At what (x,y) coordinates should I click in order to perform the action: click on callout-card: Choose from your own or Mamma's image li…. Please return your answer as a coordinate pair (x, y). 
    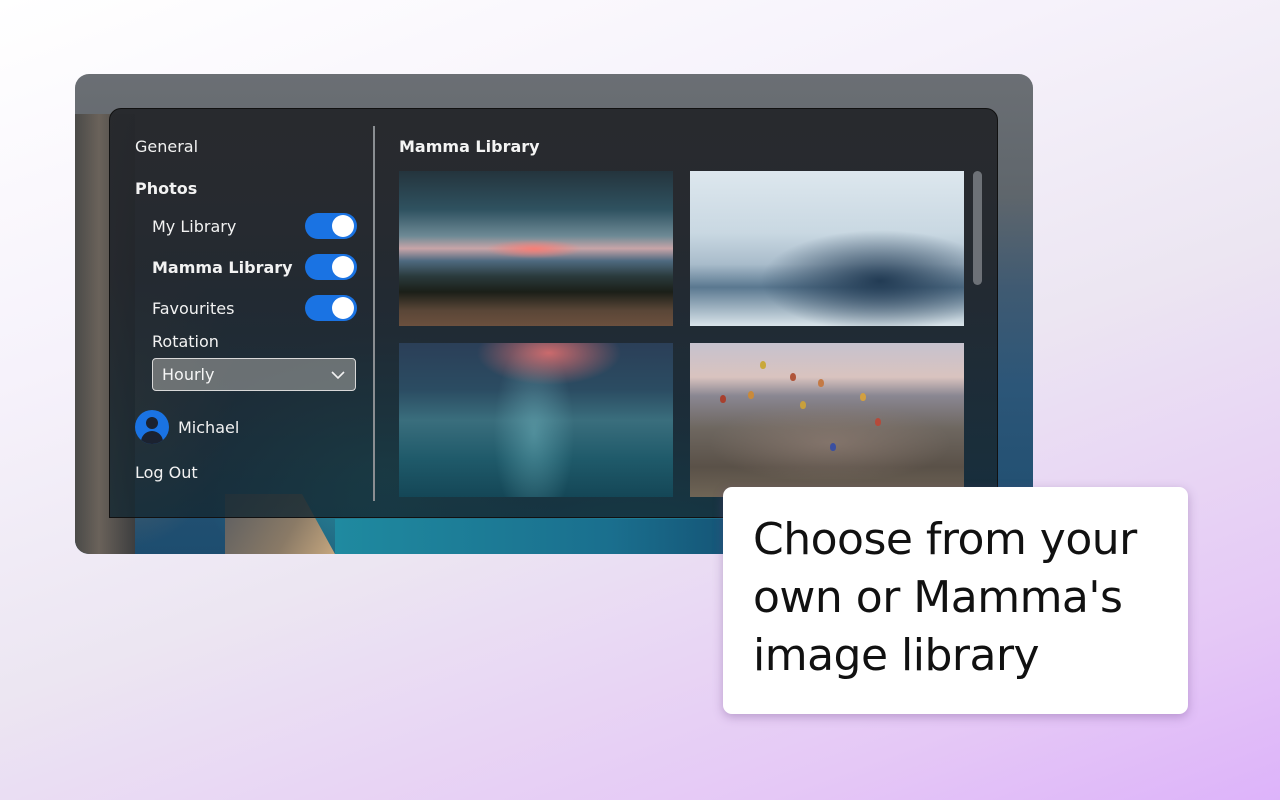
    Looking at the image, I should click on (955, 600).